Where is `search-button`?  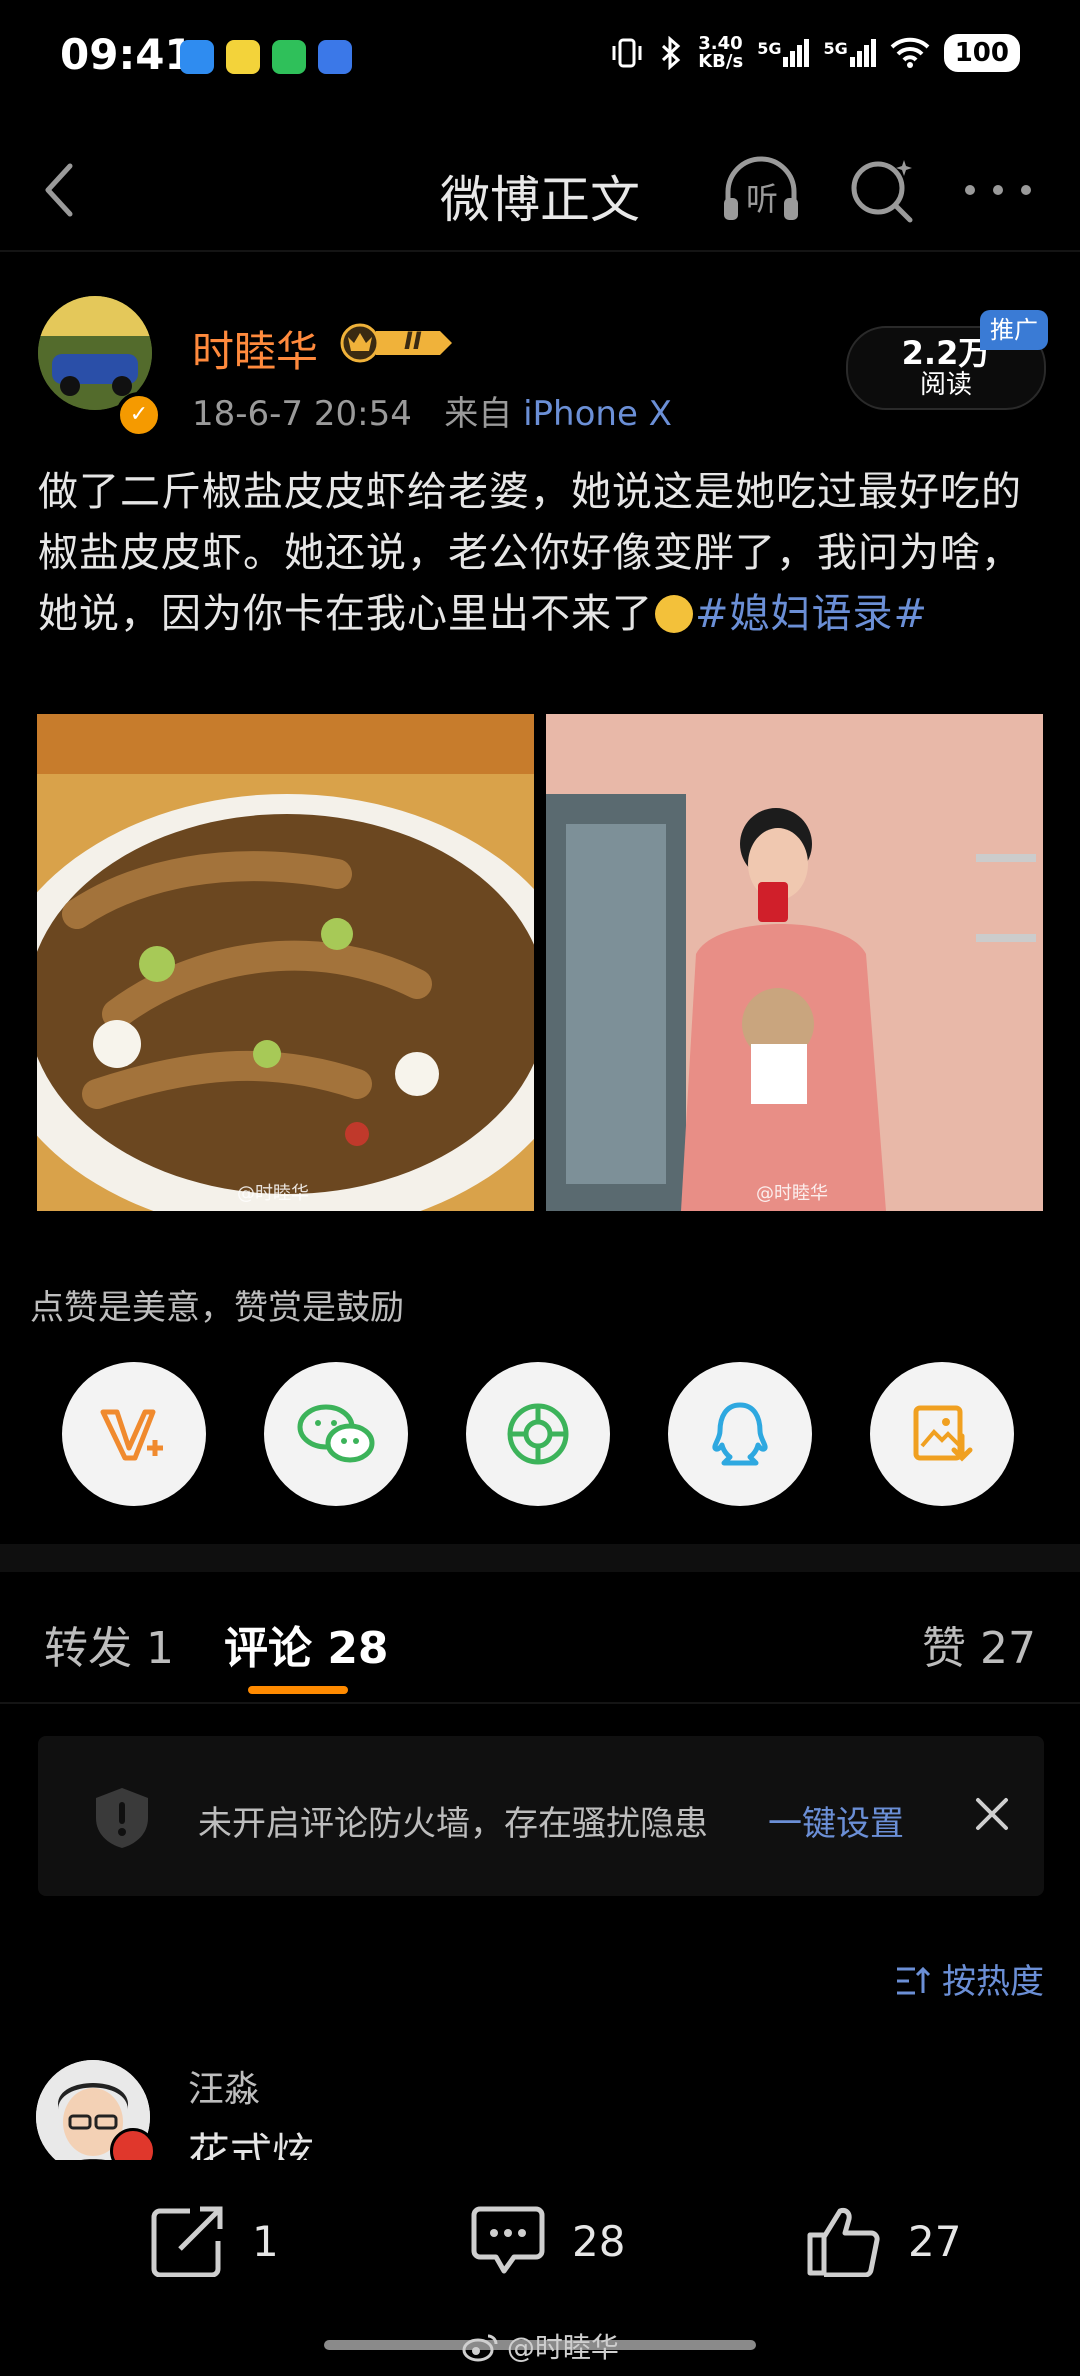
search-button is located at coordinates (882, 190).